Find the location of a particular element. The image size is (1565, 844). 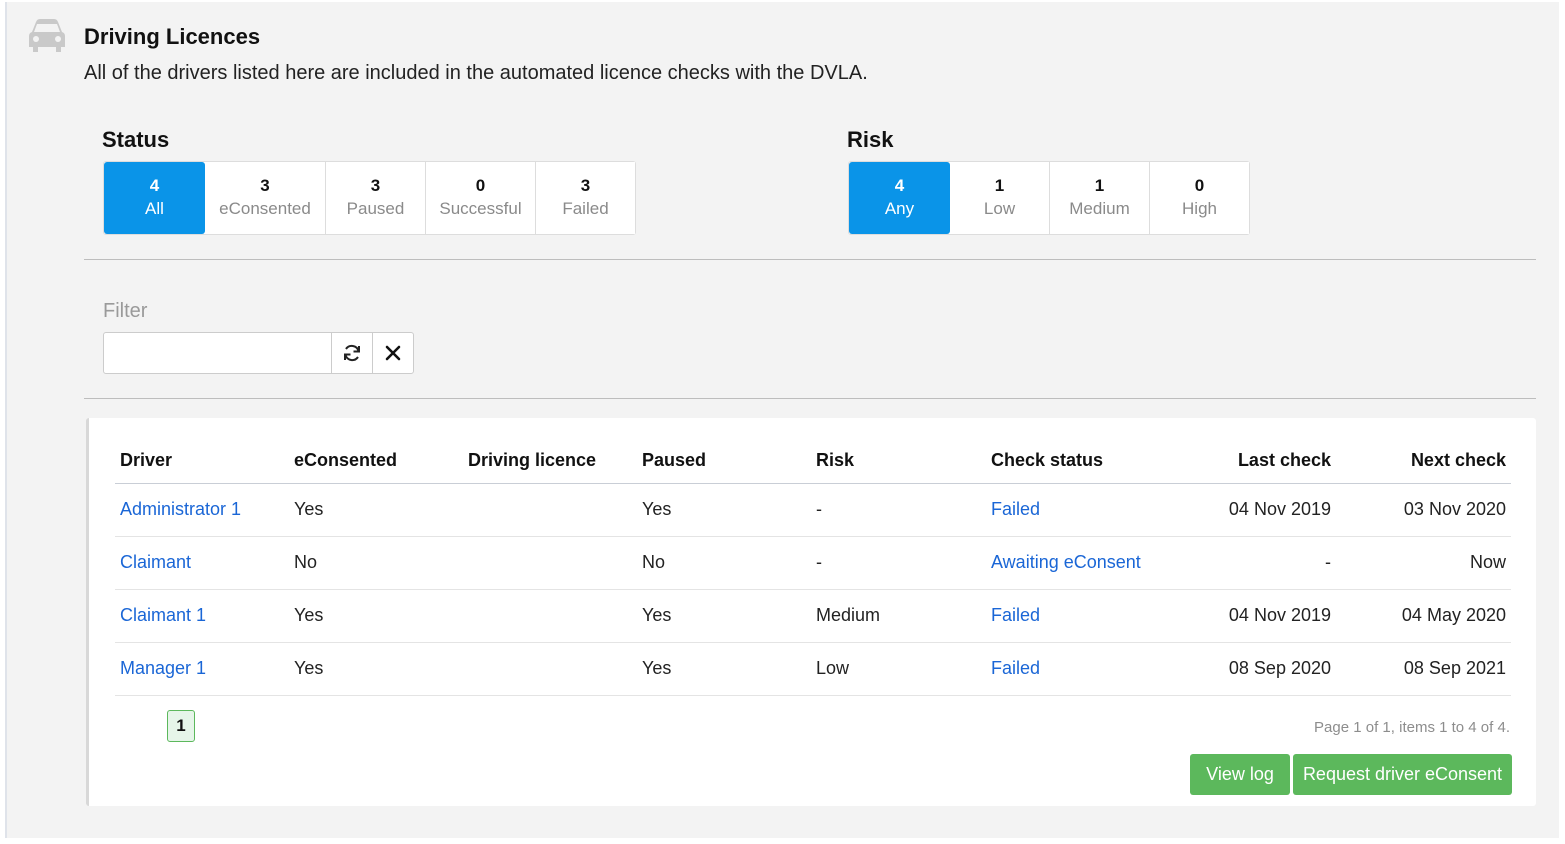

column-header-driver: Driver is located at coordinates (202, 461).